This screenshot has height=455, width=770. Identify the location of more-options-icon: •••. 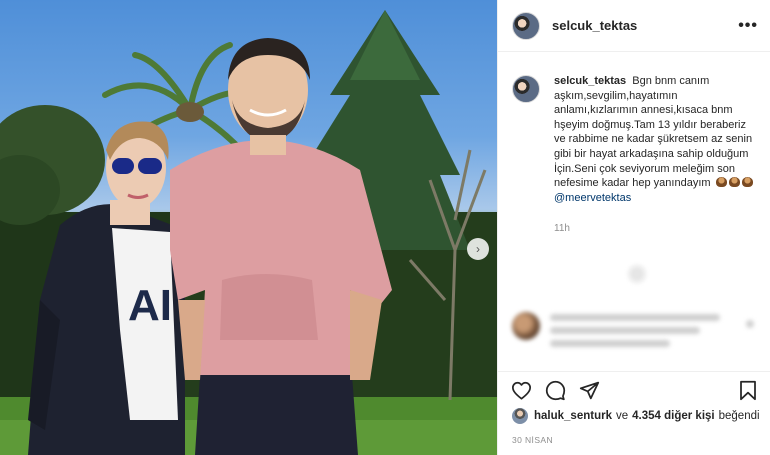
(748, 26).